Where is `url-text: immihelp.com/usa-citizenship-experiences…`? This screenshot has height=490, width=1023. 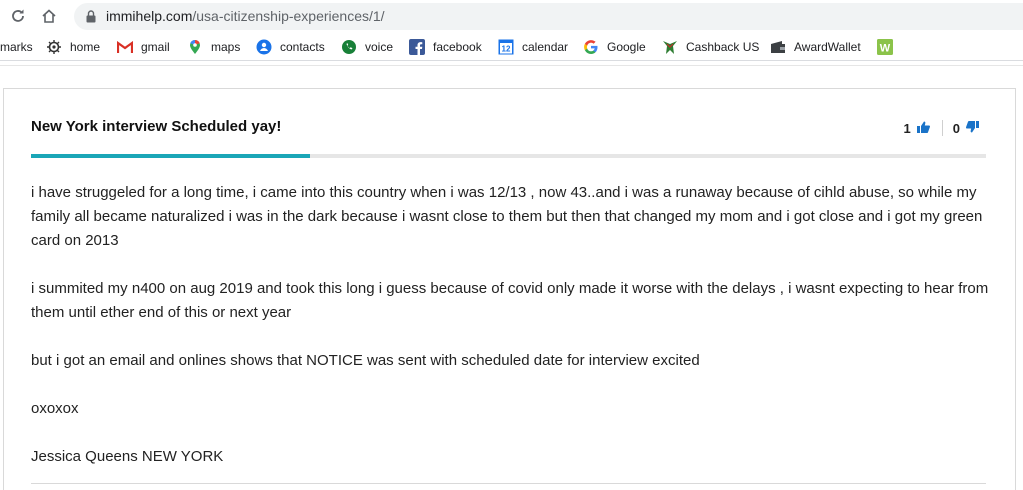 url-text: immihelp.com/usa-citizenship-experiences… is located at coordinates (245, 16).